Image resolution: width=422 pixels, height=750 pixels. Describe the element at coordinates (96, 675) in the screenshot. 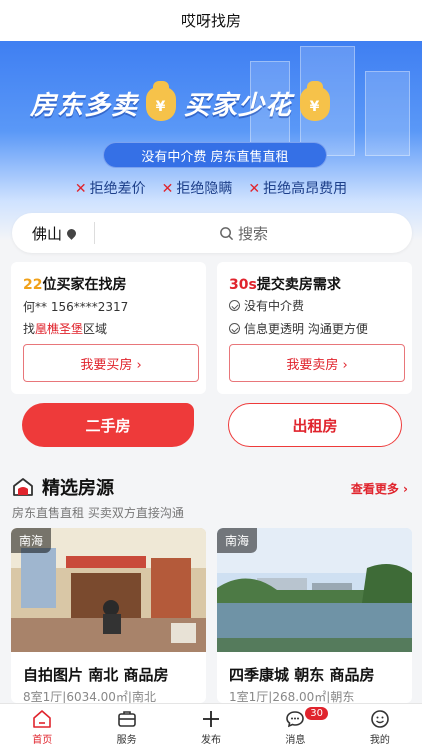

I see `listing-title: 自拍图片 南北 商品房` at that location.